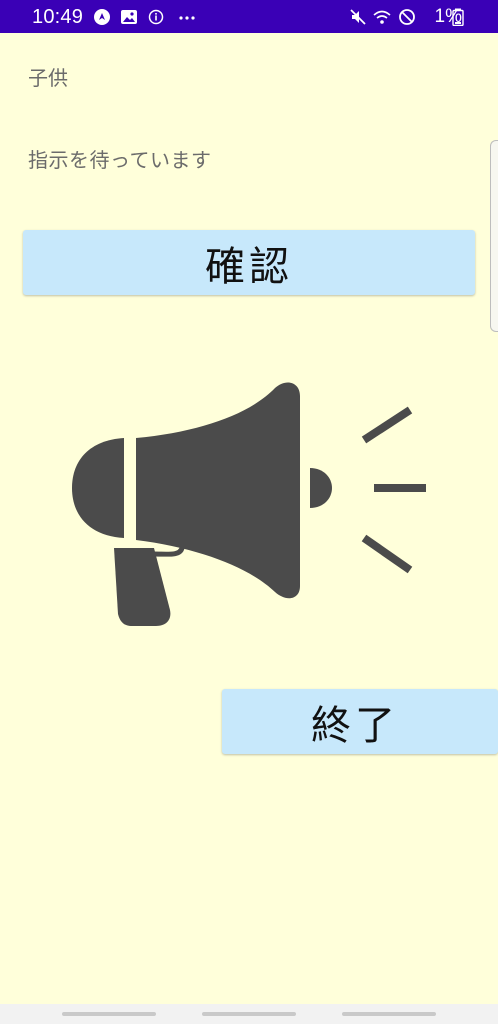 This screenshot has height=1024, width=498. I want to click on mute-icon, so click(358, 17).